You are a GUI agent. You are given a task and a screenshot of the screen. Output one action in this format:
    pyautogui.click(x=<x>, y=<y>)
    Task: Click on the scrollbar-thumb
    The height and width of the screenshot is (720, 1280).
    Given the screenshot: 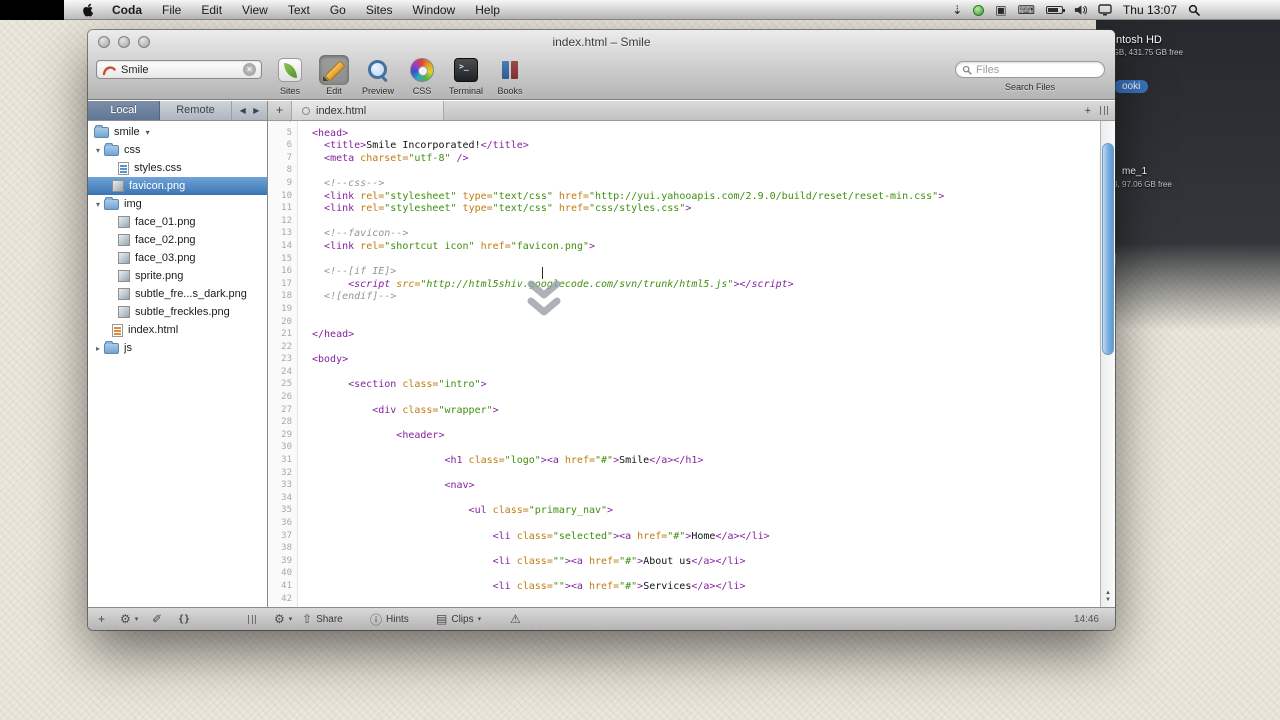 What is the action you would take?
    pyautogui.click(x=1108, y=249)
    